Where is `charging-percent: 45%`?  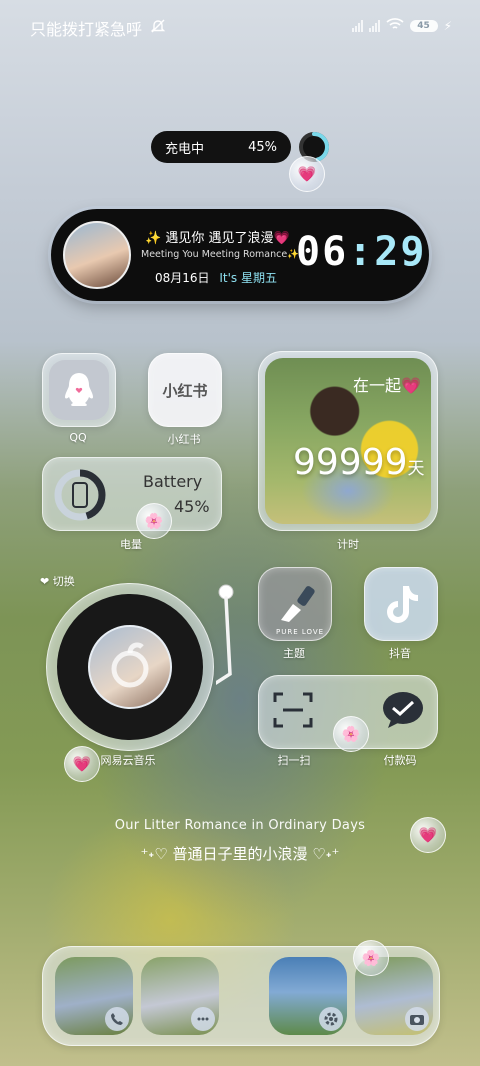 charging-percent: 45% is located at coordinates (262, 147).